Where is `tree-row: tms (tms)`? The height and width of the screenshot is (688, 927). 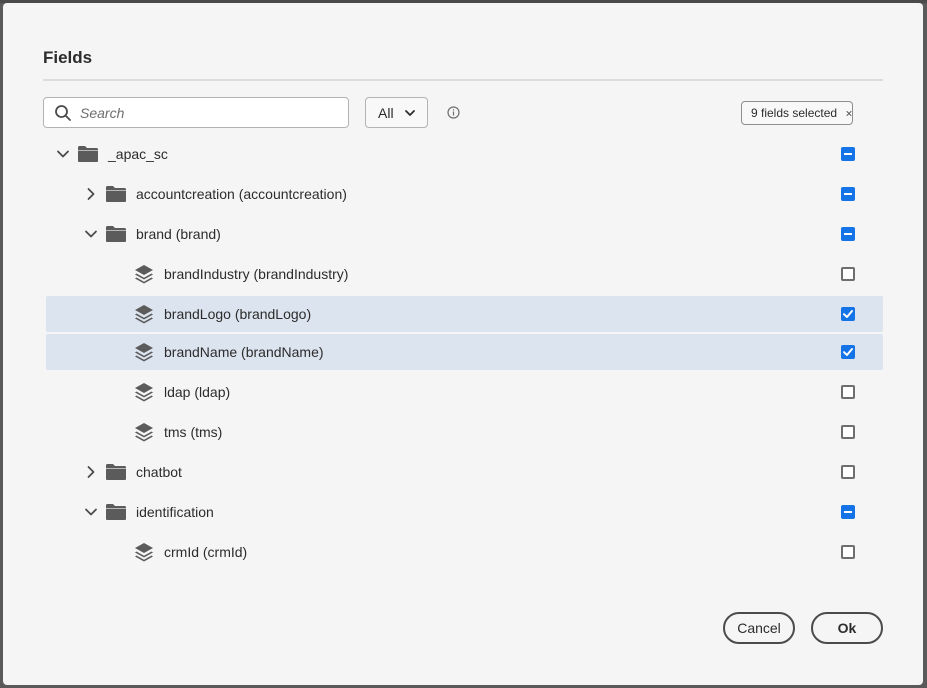
tree-row: tms (tms) is located at coordinates (464, 432).